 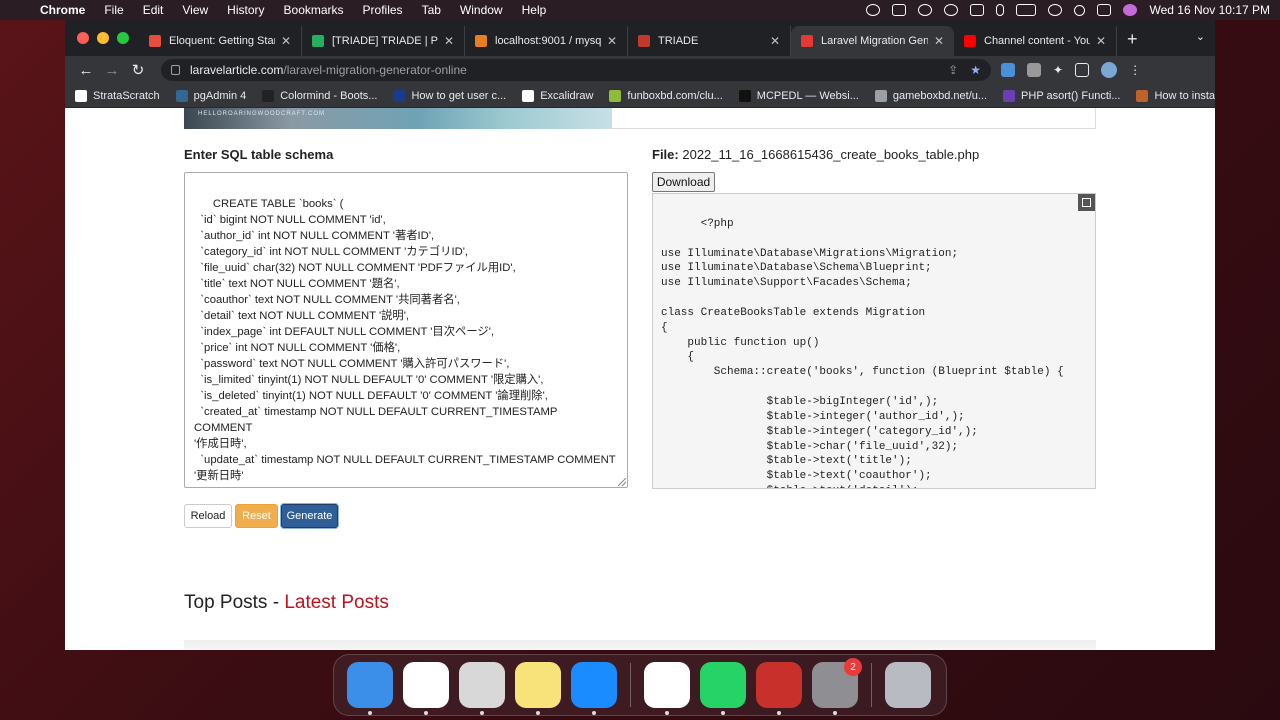 I want to click on bookmark-star-icon: ★, so click(x=975, y=70).